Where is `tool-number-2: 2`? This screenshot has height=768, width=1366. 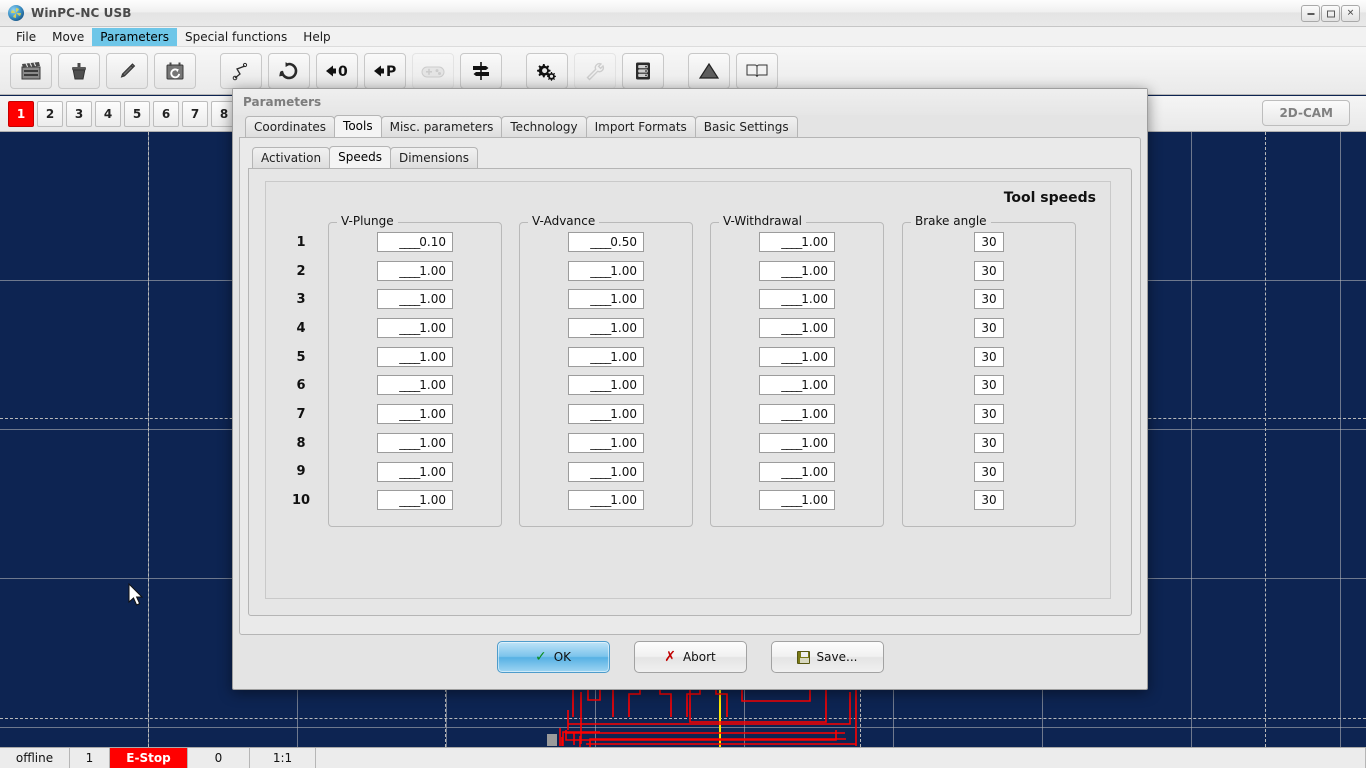 tool-number-2: 2 is located at coordinates (50, 113).